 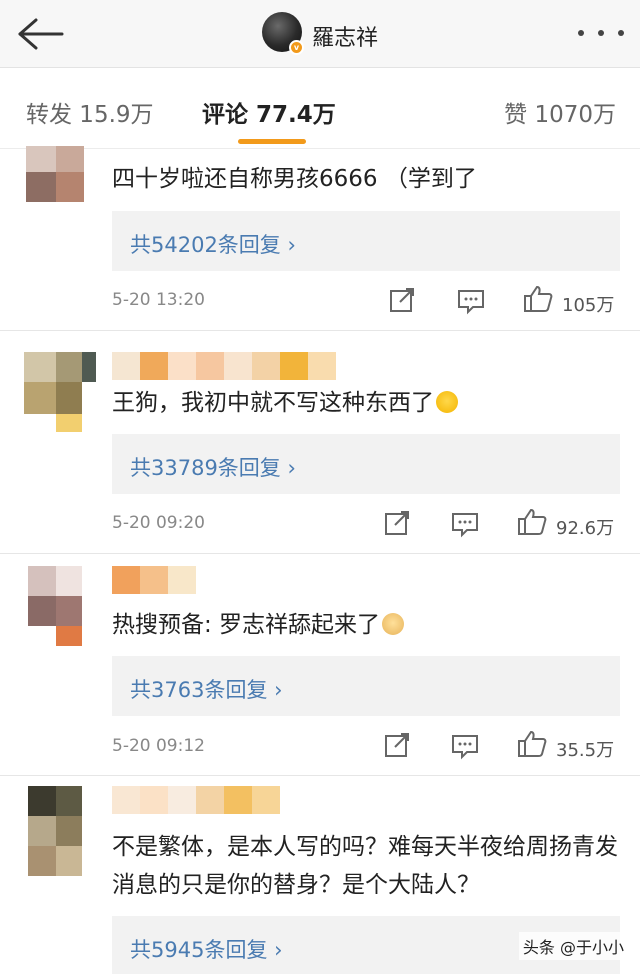 What do you see at coordinates (345, 36) in the screenshot?
I see `profile-name: 羅志祥` at bounding box center [345, 36].